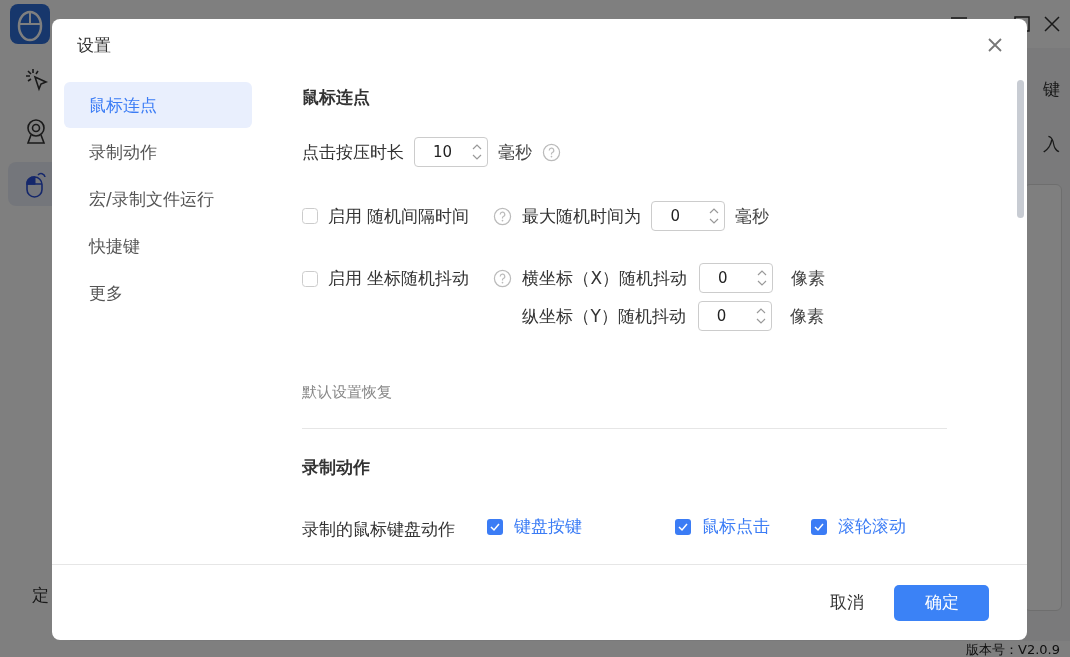  What do you see at coordinates (378, 529) in the screenshot?
I see `field-label: 录制的鼠标键盘动作` at bounding box center [378, 529].